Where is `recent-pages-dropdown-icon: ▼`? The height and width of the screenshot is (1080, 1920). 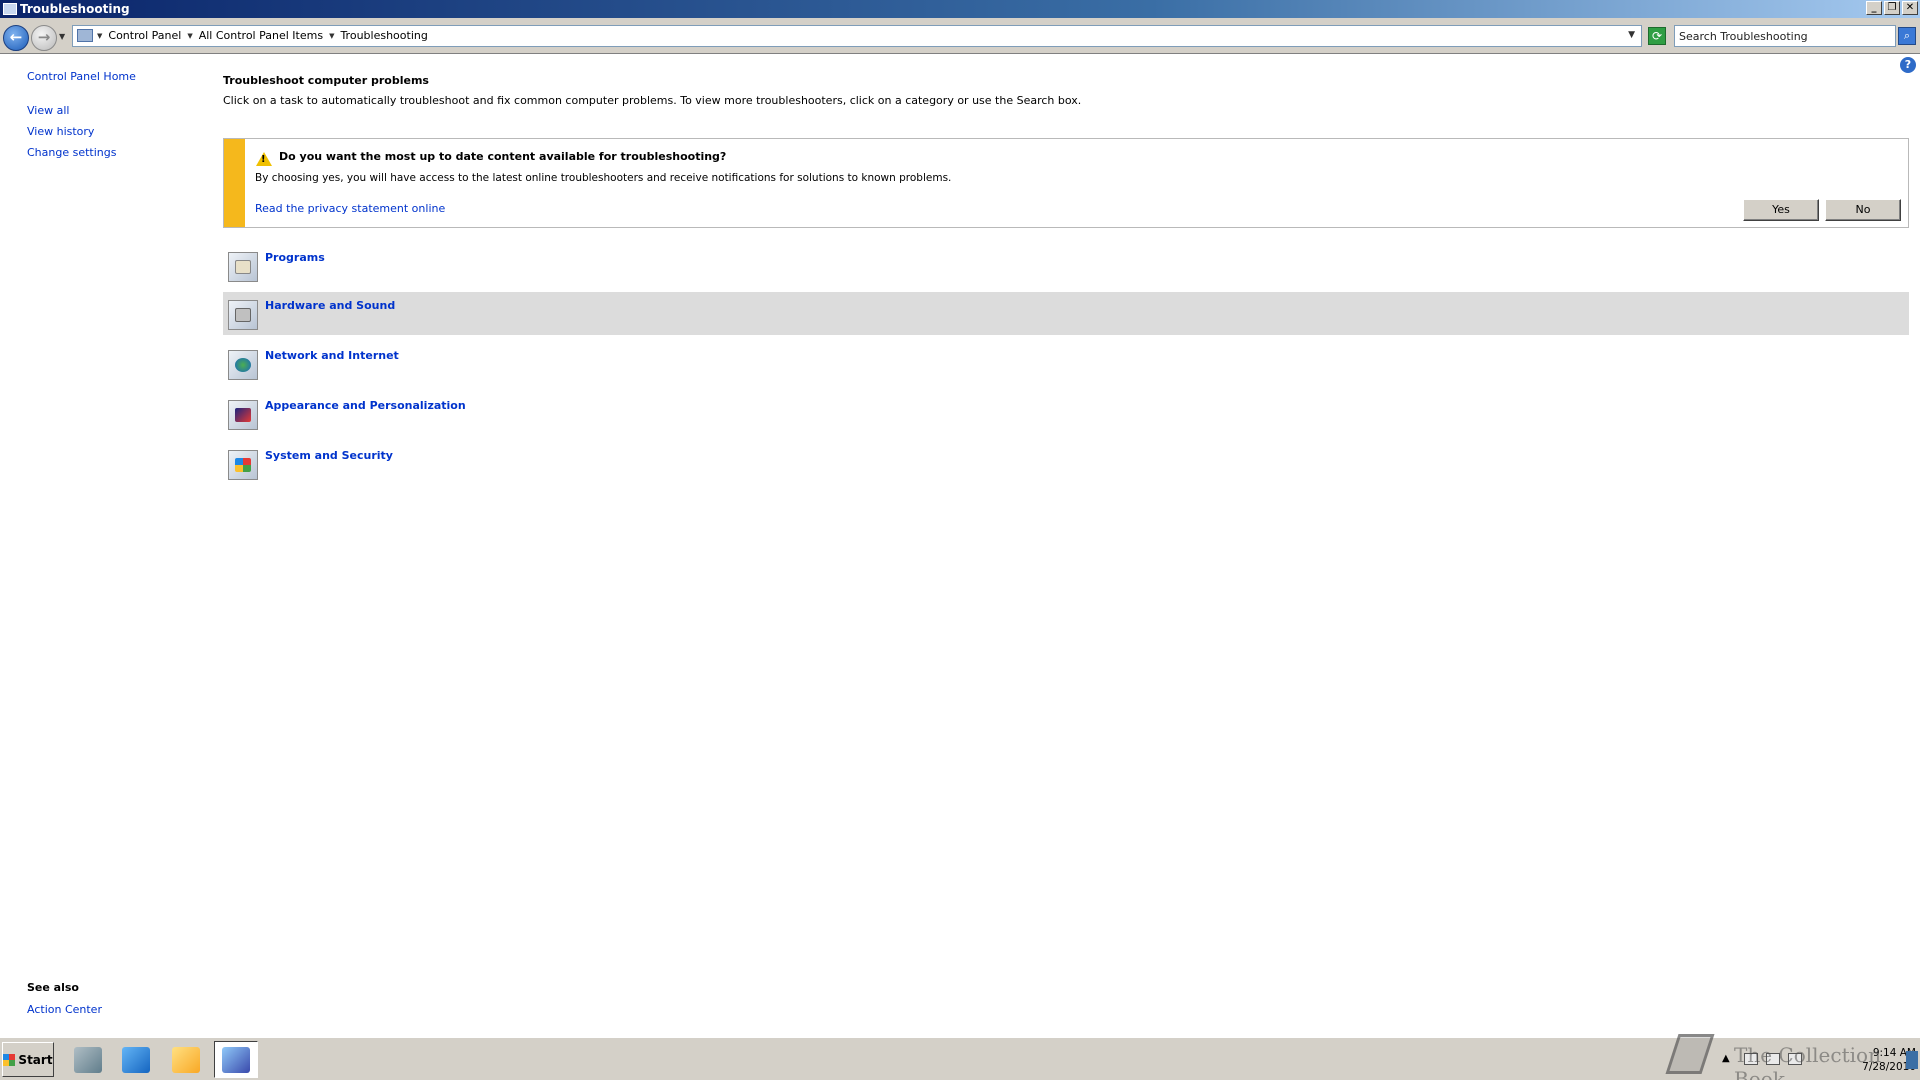
recent-pages-dropdown-icon: ▼ is located at coordinates (62, 36).